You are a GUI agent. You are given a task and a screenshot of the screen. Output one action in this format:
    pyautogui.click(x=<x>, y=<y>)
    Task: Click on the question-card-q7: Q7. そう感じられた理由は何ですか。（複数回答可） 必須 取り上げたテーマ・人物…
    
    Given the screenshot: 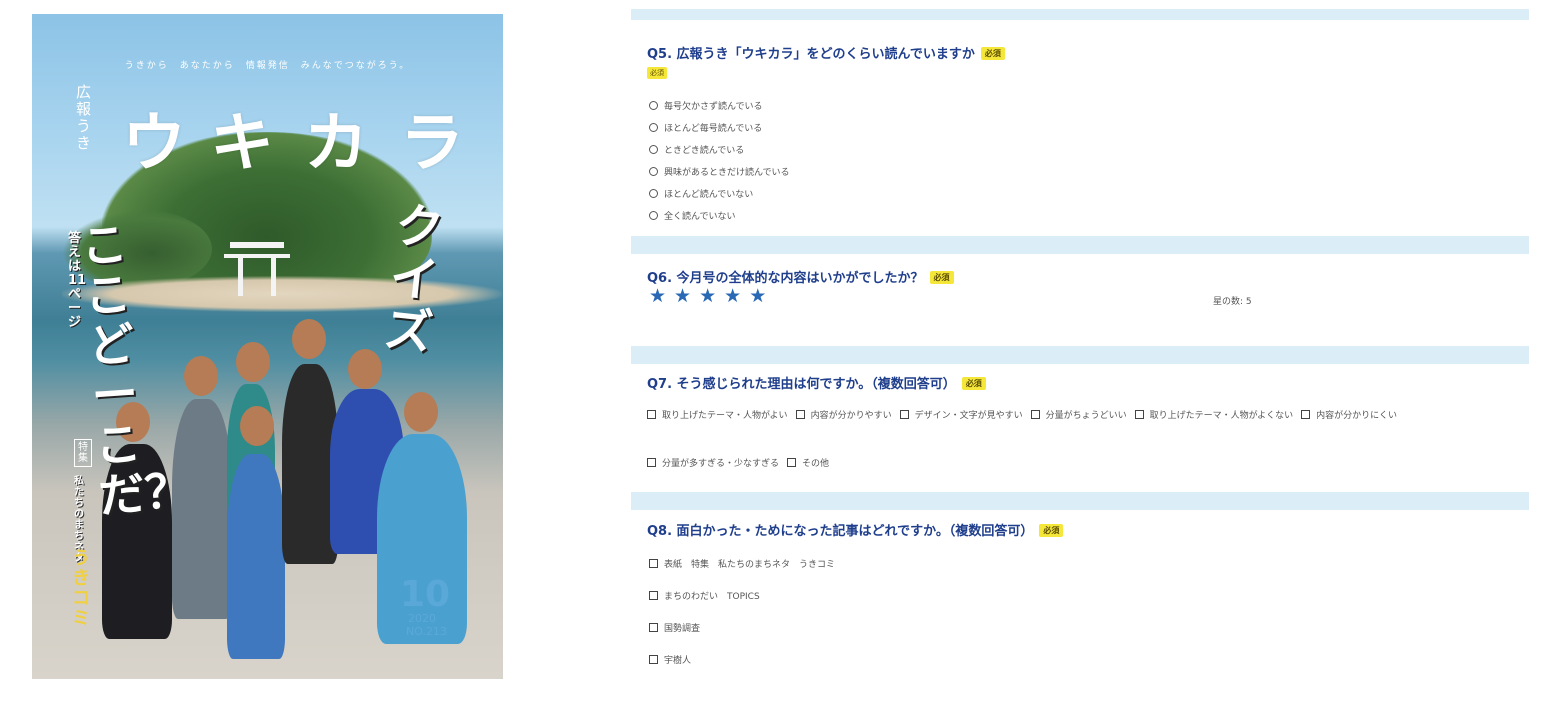 What is the action you would take?
    pyautogui.click(x=1080, y=428)
    